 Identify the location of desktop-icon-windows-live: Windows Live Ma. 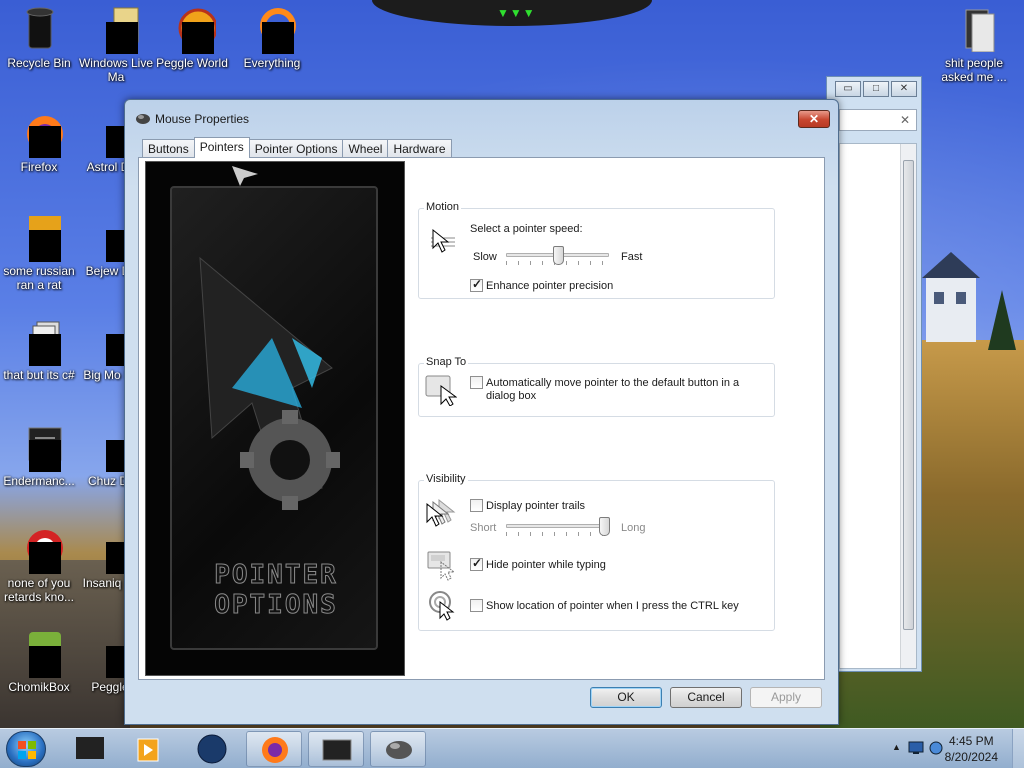
(116, 45).